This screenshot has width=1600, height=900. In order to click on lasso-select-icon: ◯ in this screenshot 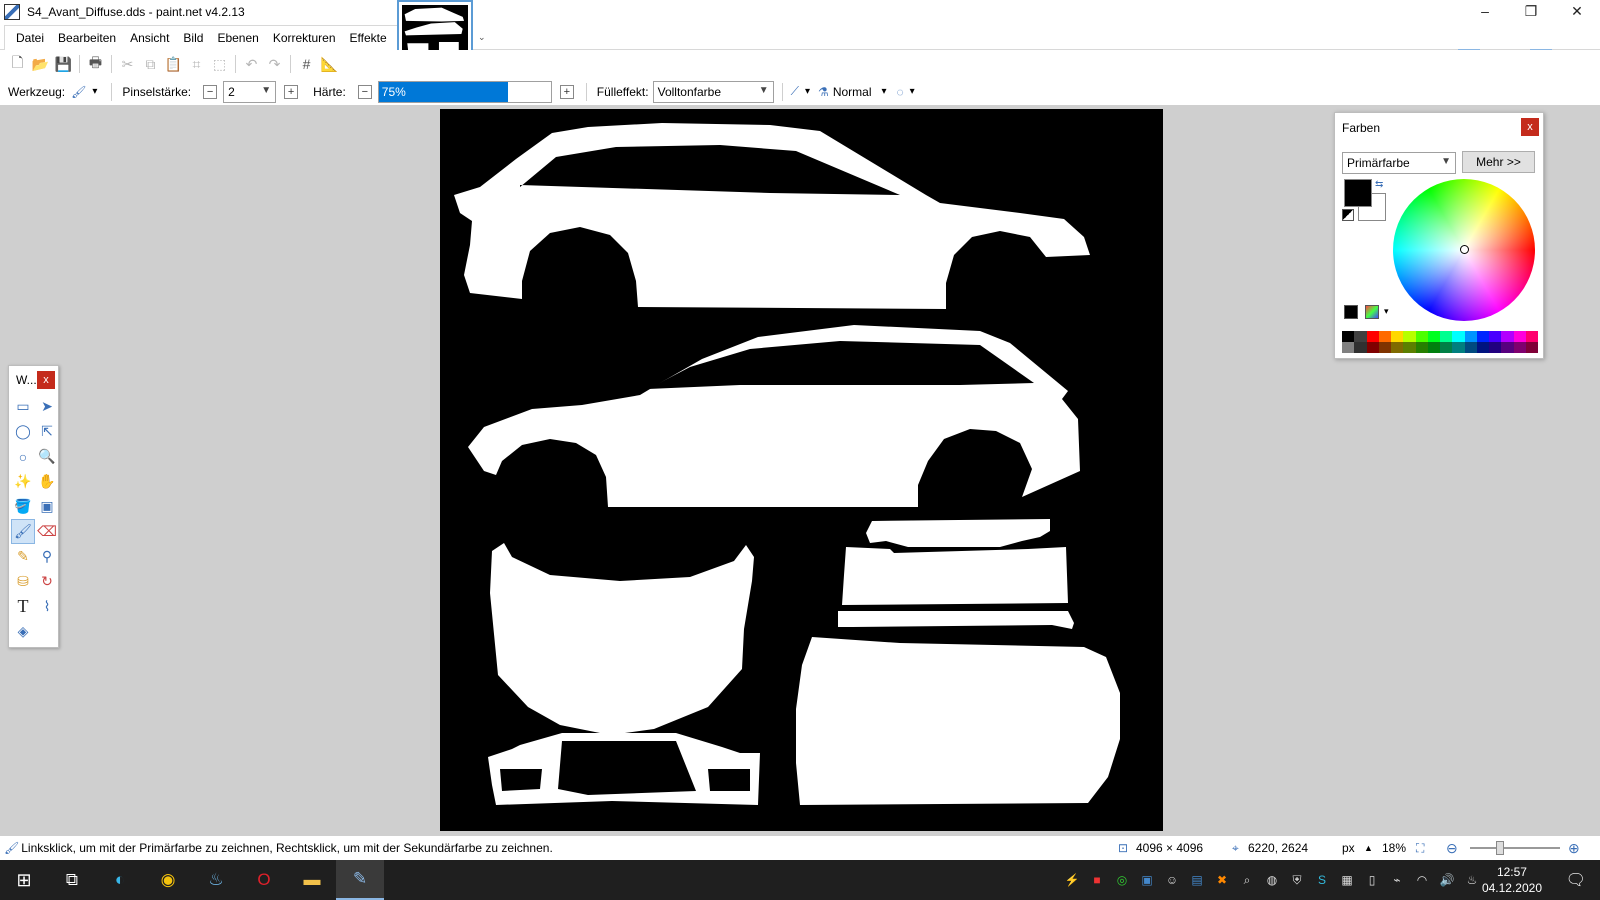, I will do `click(23, 431)`.